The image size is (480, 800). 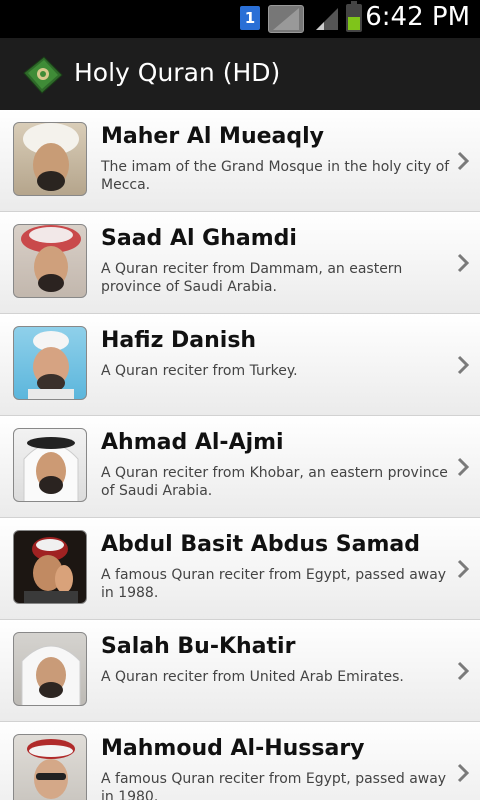 I want to click on reciter-name: Abdul Basit Abdus Samad, so click(x=260, y=544).